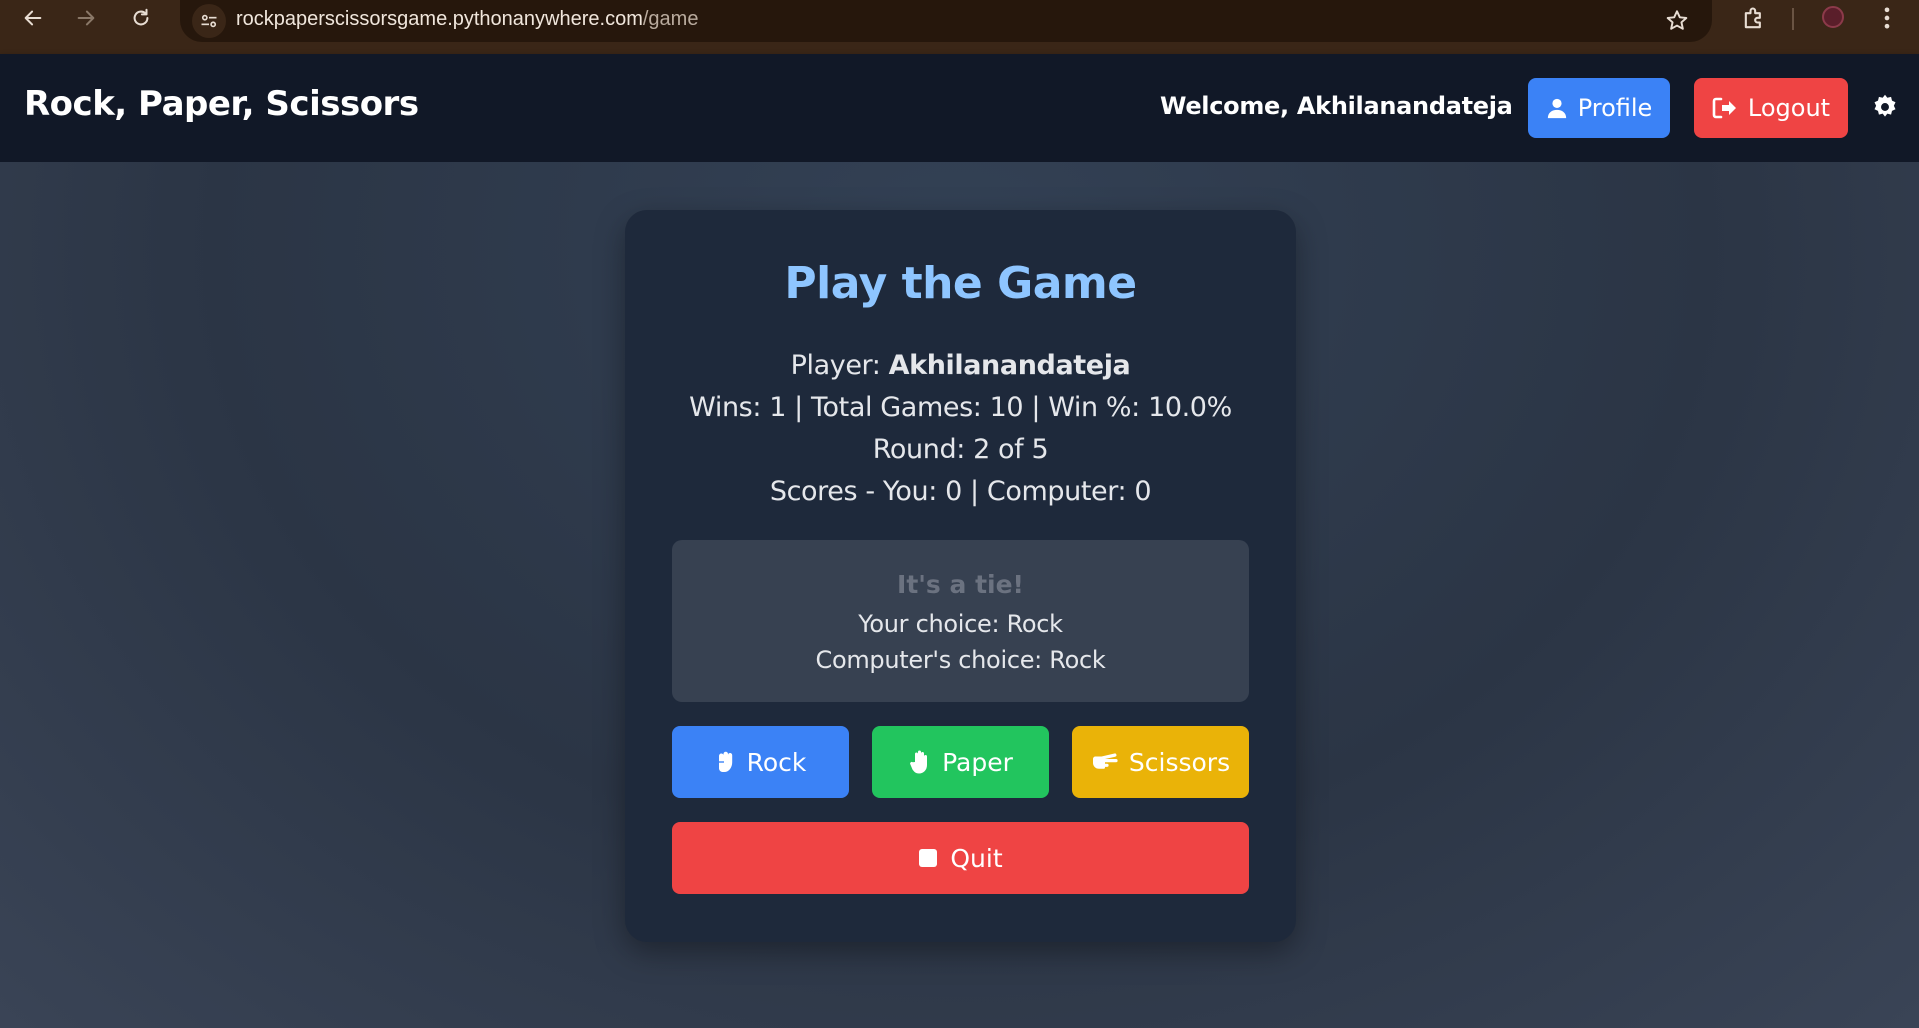 The image size is (1919, 1028). I want to click on forward-arrow-icon, so click(86, 18).